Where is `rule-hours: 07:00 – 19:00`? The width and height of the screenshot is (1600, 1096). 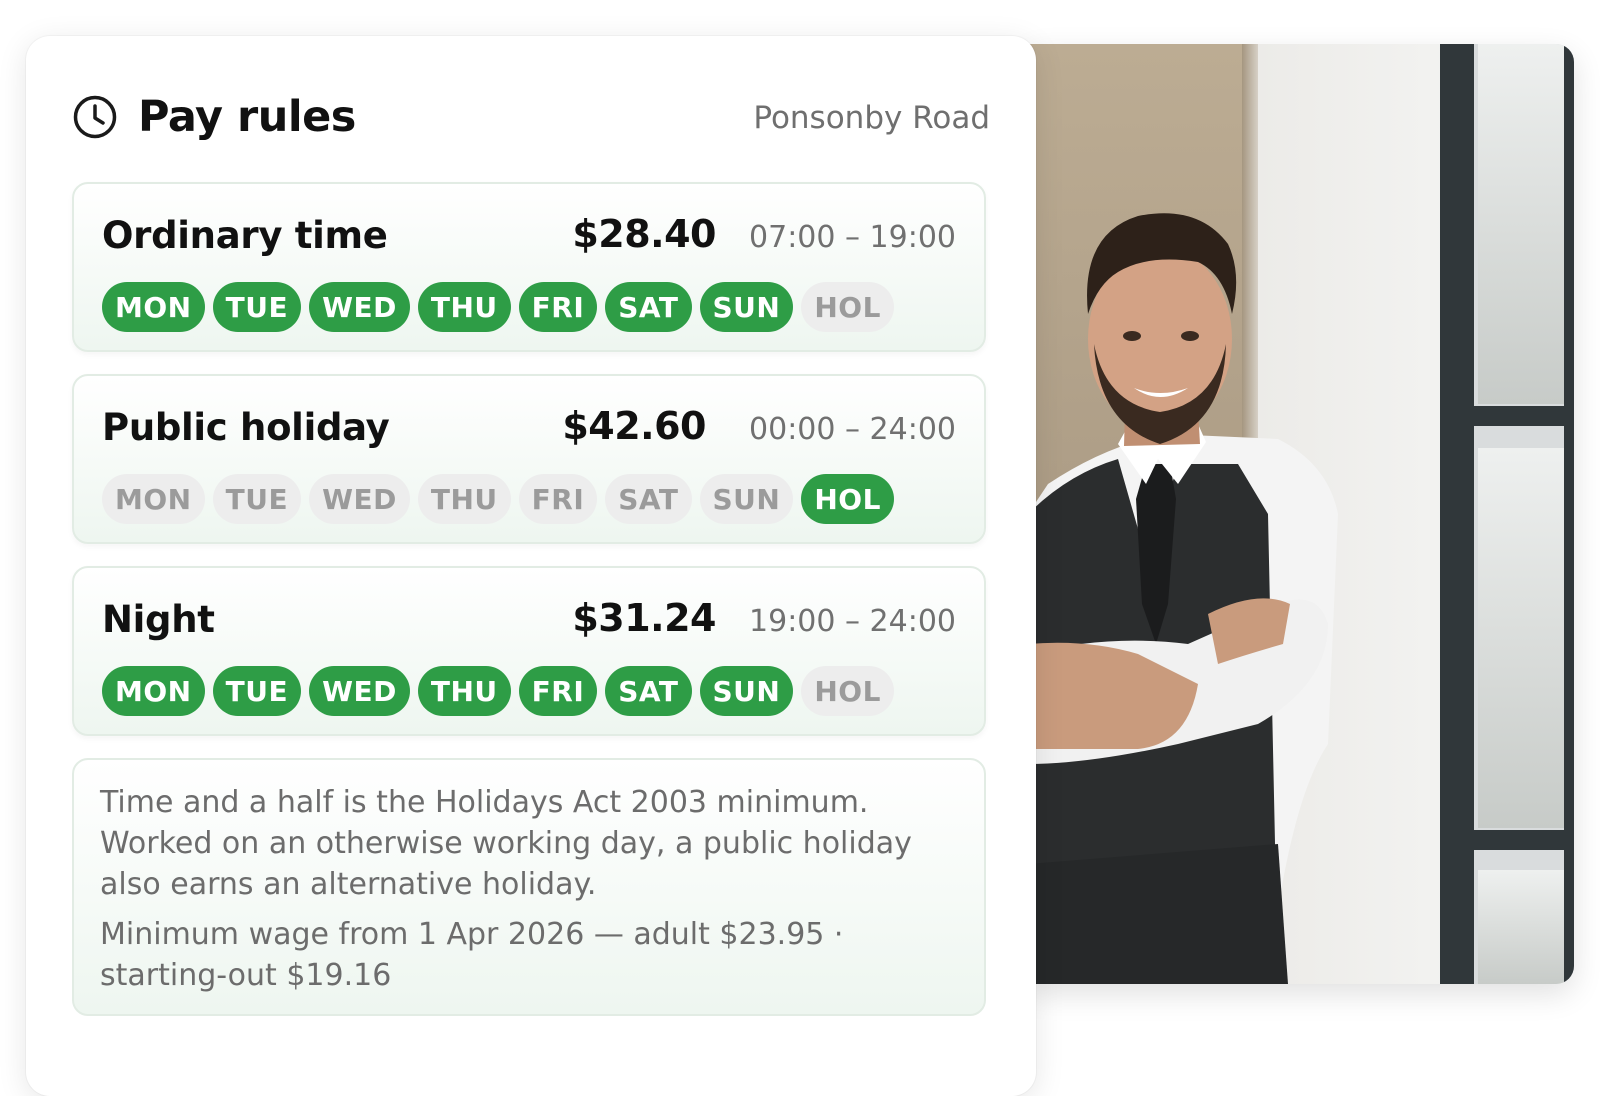 rule-hours: 07:00 – 19:00 is located at coordinates (852, 237).